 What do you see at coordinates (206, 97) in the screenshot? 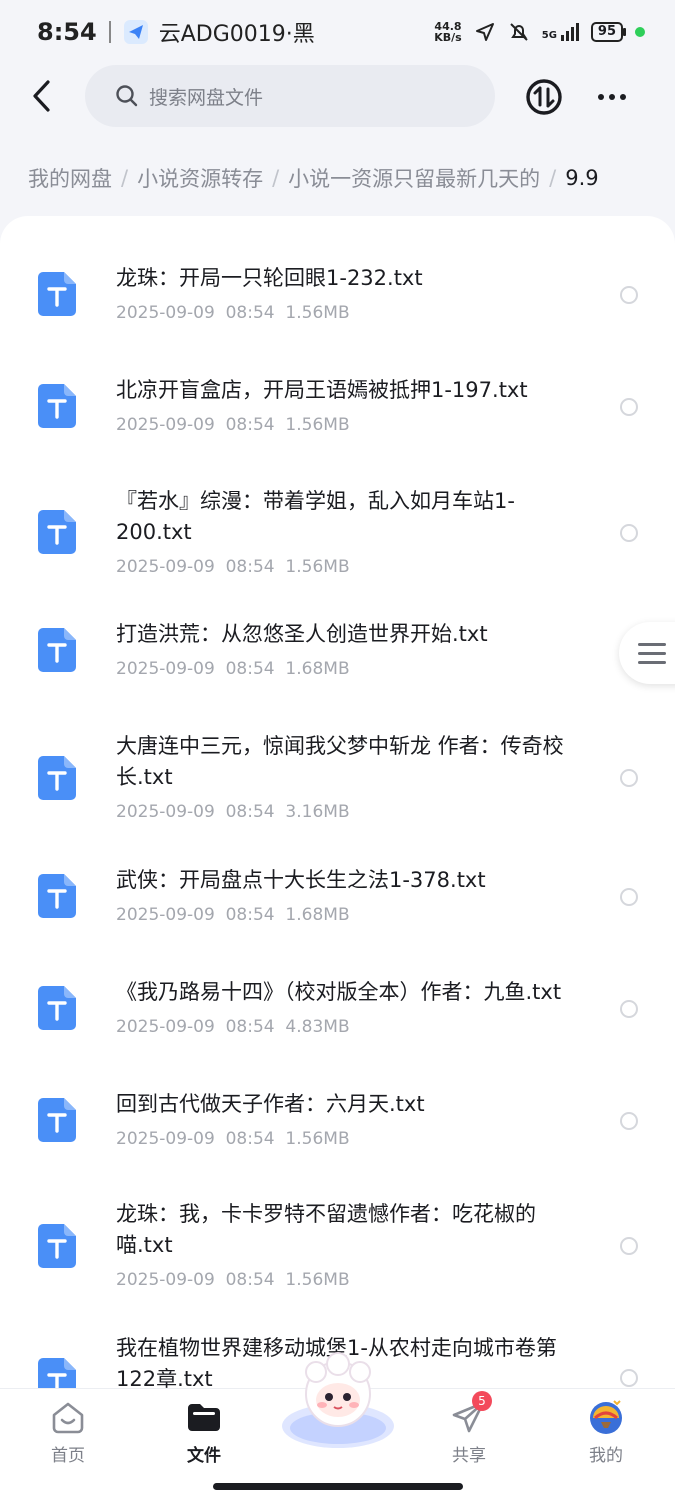
I see `search-placeholder: 搜索网盘文件` at bounding box center [206, 97].